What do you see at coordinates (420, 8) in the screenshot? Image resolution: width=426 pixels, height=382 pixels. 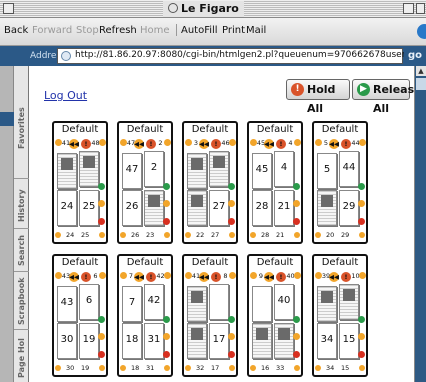 I see `collapse-box` at bounding box center [420, 8].